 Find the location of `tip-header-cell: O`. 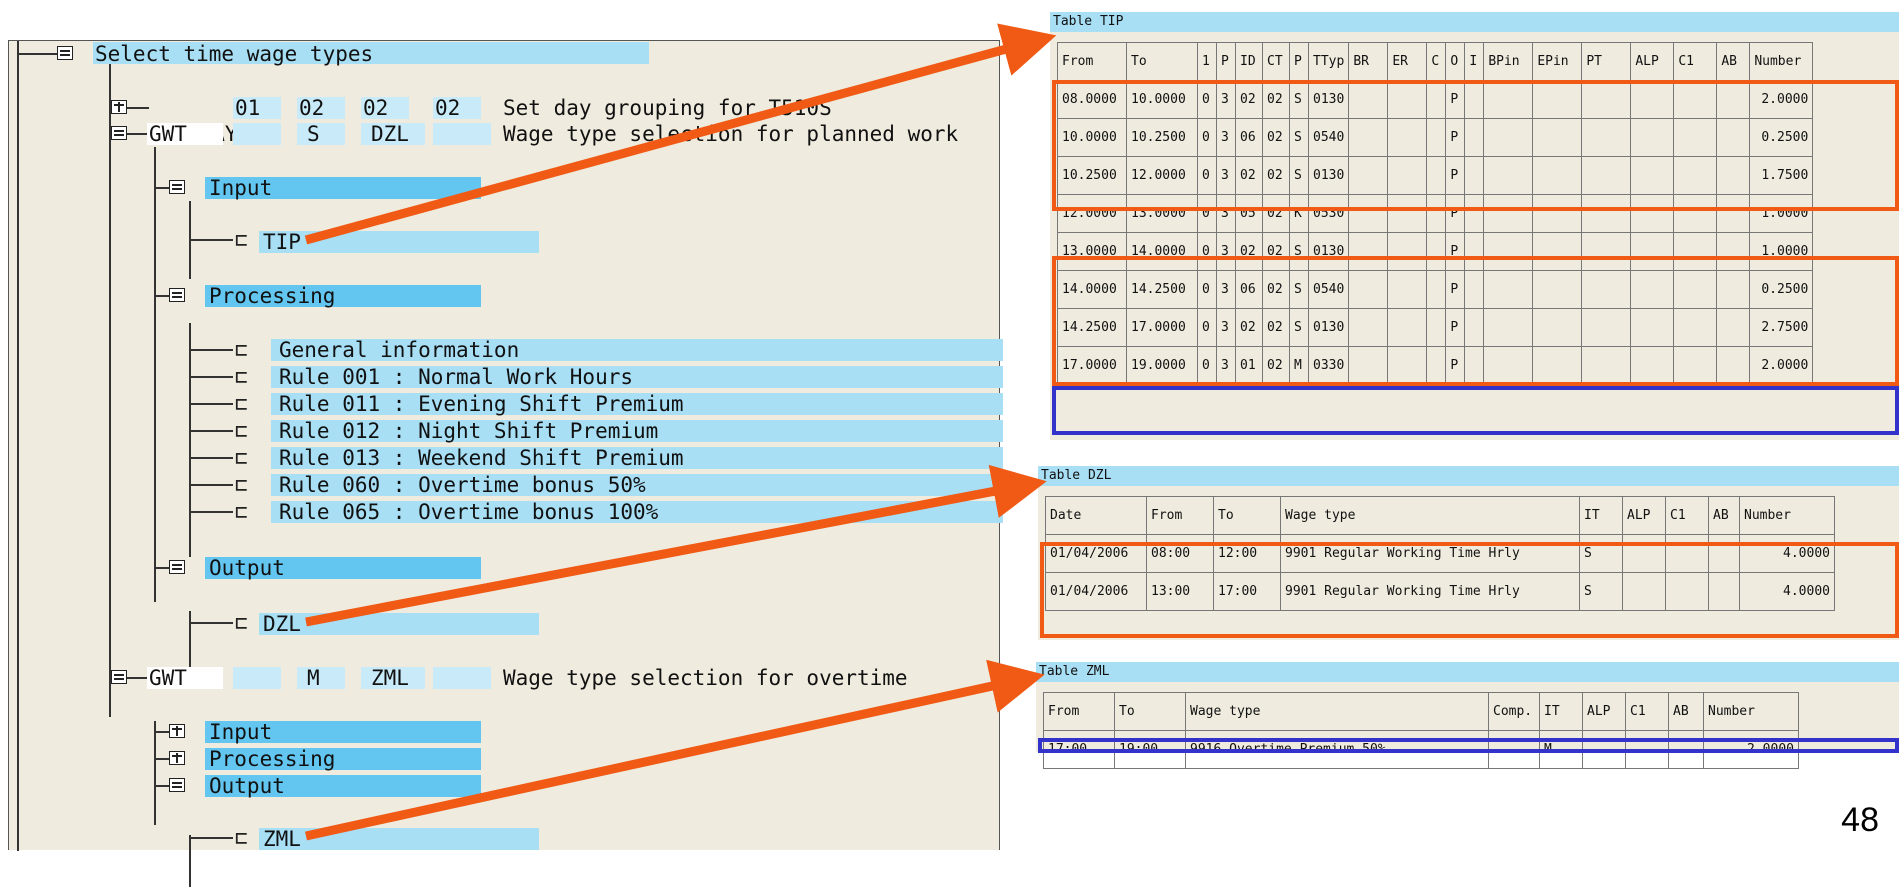

tip-header-cell: O is located at coordinates (1455, 61).